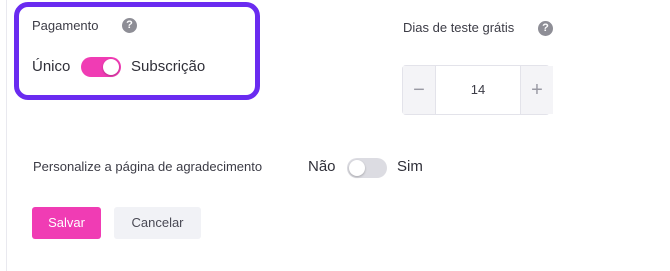 Image resolution: width=670 pixels, height=271 pixels. I want to click on trial-days-stepper: − 14 +, so click(477, 90).